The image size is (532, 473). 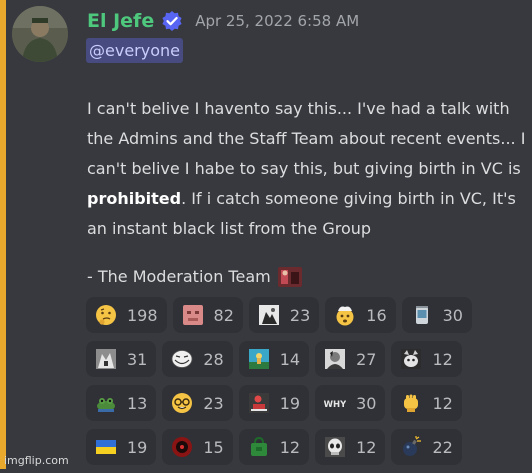 I want to click on message-text-bold: prohibited, so click(x=134, y=198).